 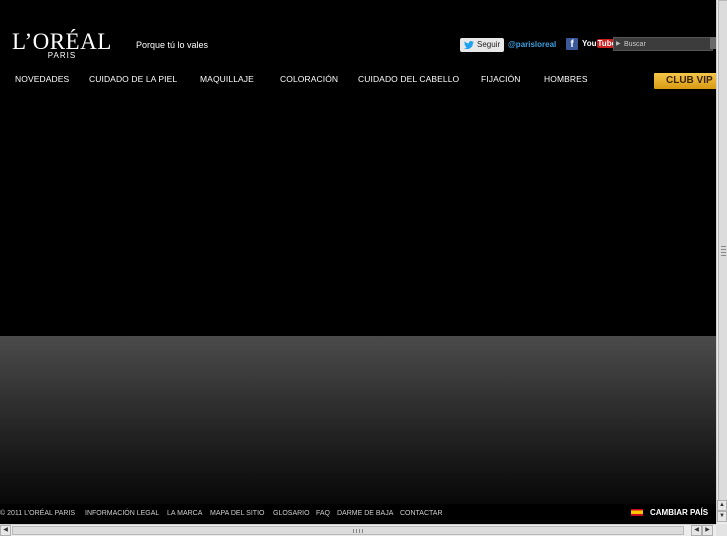 I want to click on twitter-handle-link: @parisloreal, so click(x=532, y=45).